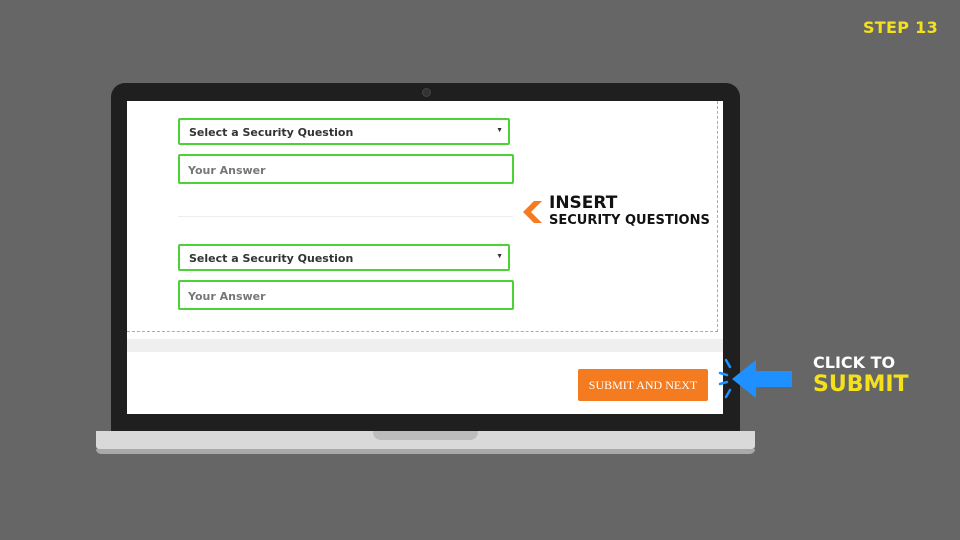 Image resolution: width=960 pixels, height=540 pixels. What do you see at coordinates (755, 378) in the screenshot?
I see `arrow-pointer-icon` at bounding box center [755, 378].